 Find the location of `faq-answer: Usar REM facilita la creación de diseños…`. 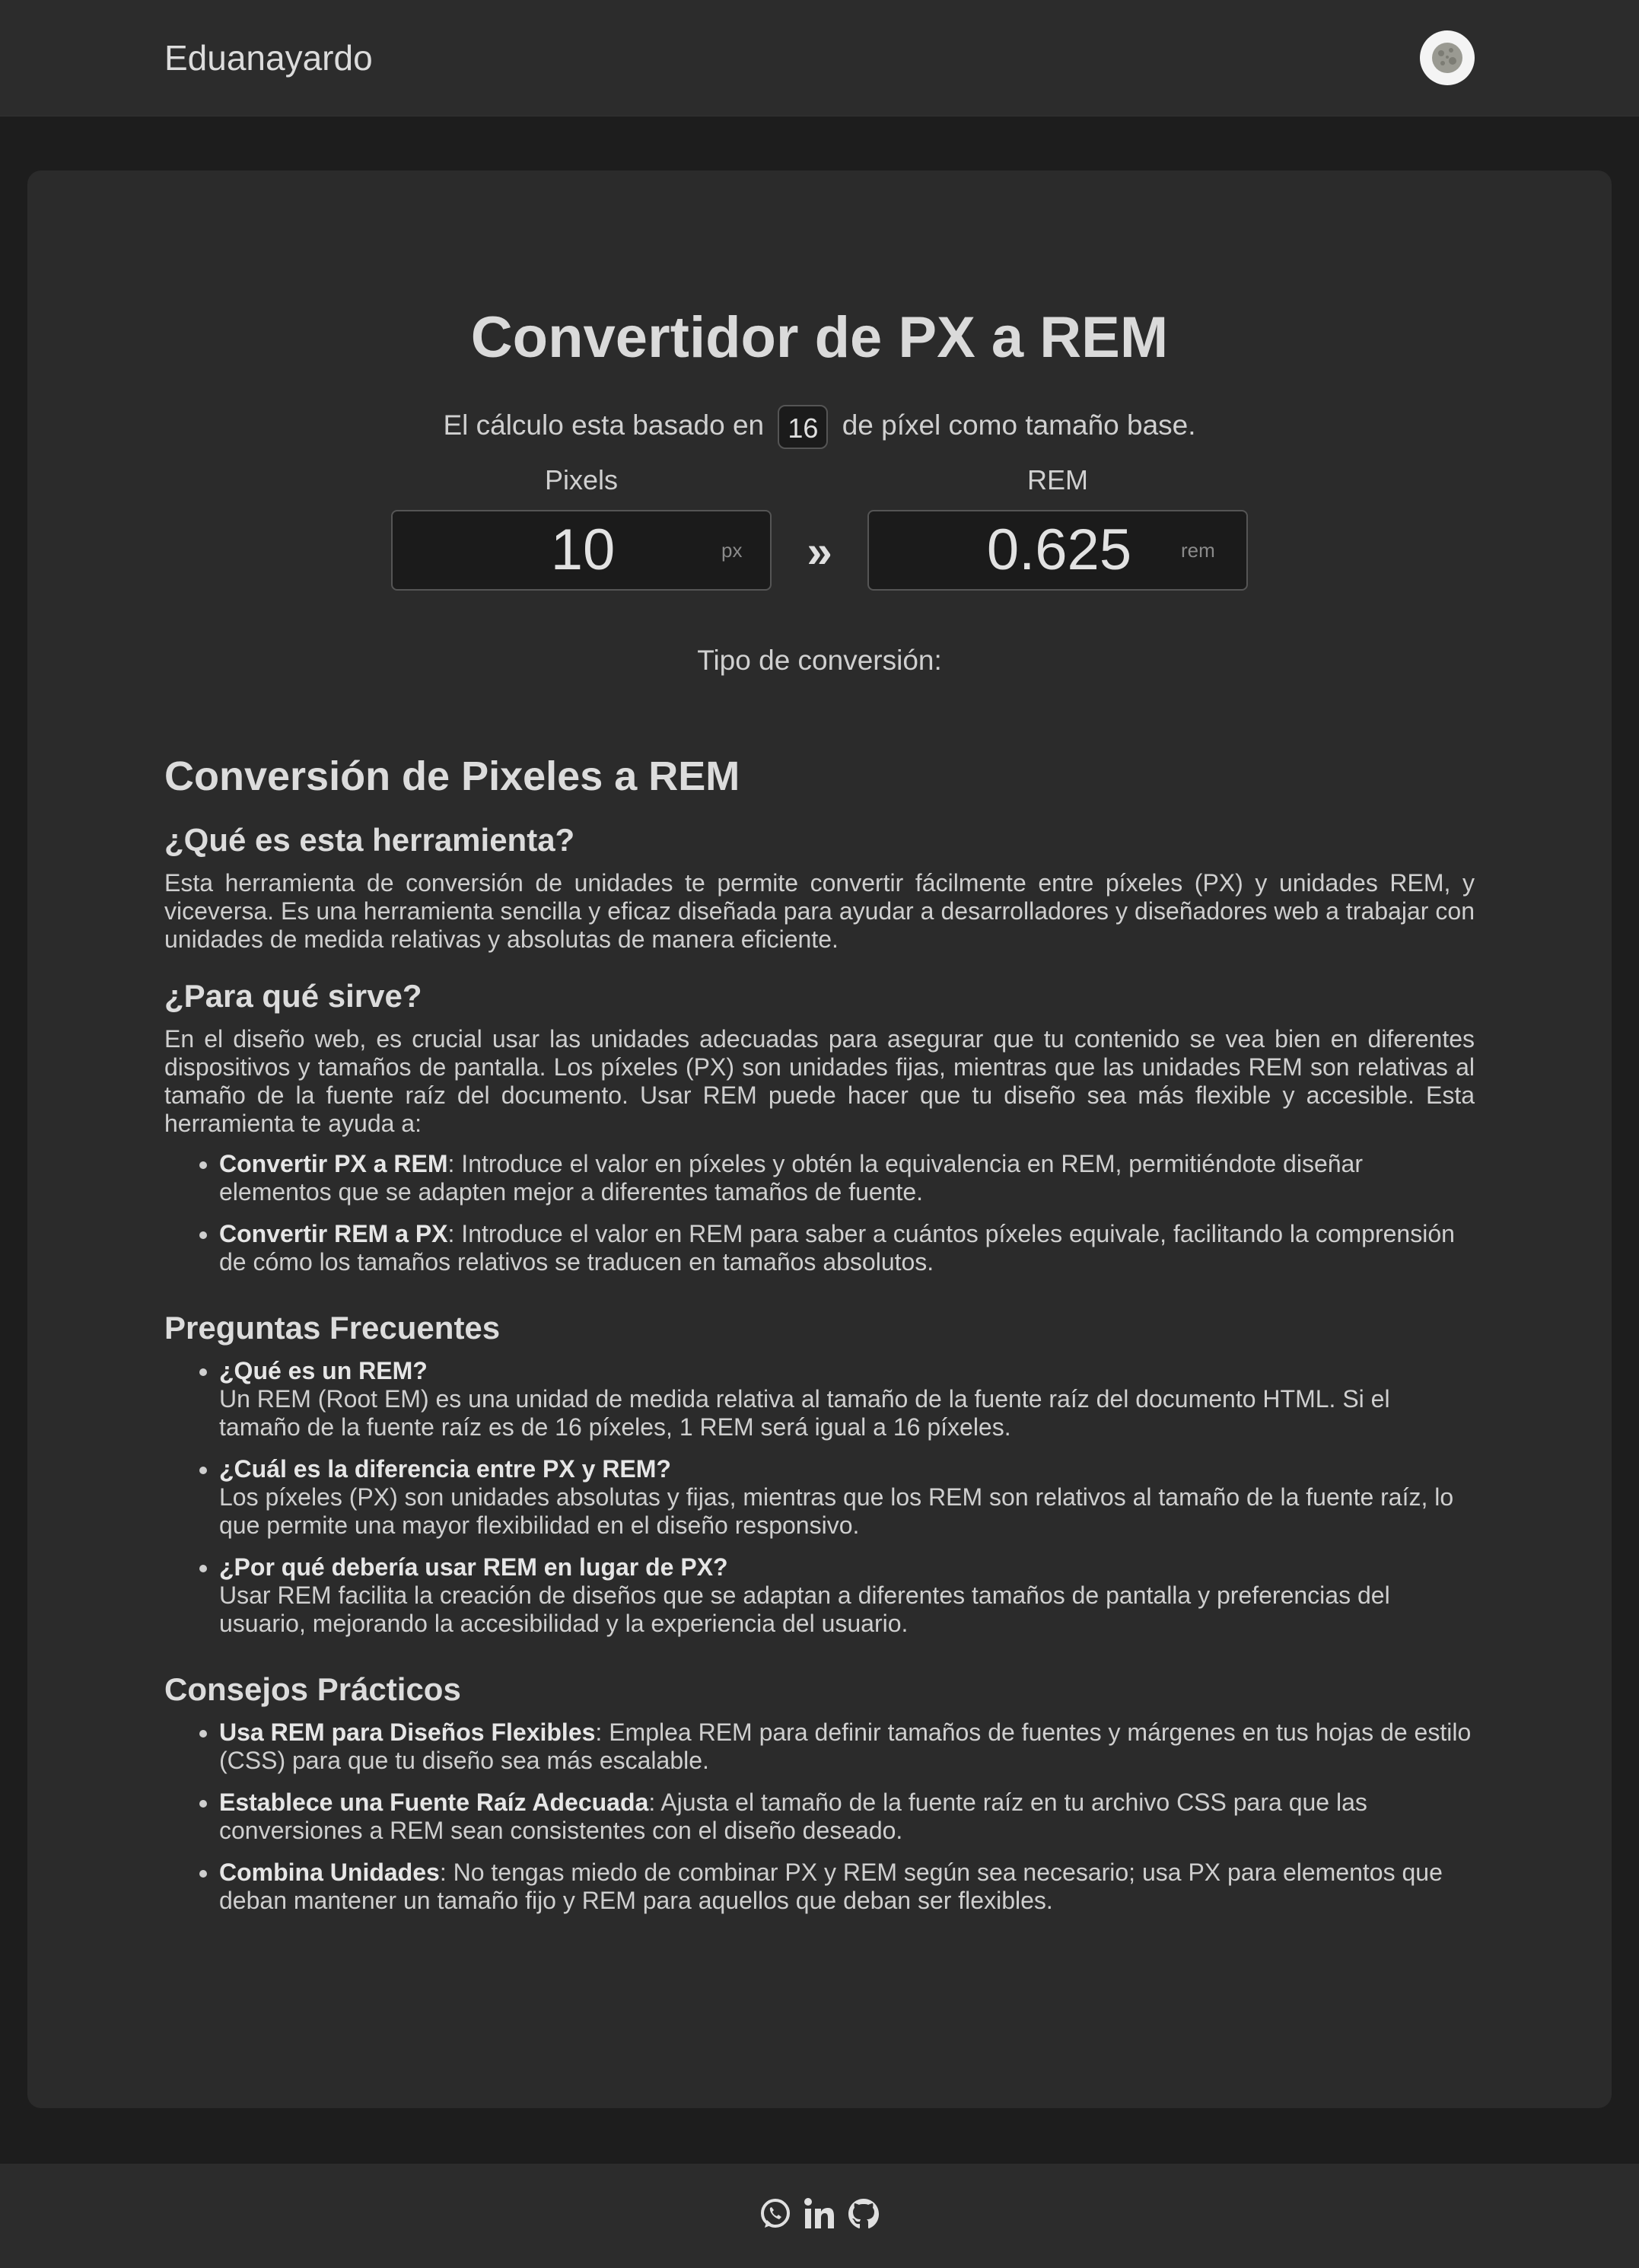

faq-answer: Usar REM facilita la creación de diseños… is located at coordinates (804, 1609).